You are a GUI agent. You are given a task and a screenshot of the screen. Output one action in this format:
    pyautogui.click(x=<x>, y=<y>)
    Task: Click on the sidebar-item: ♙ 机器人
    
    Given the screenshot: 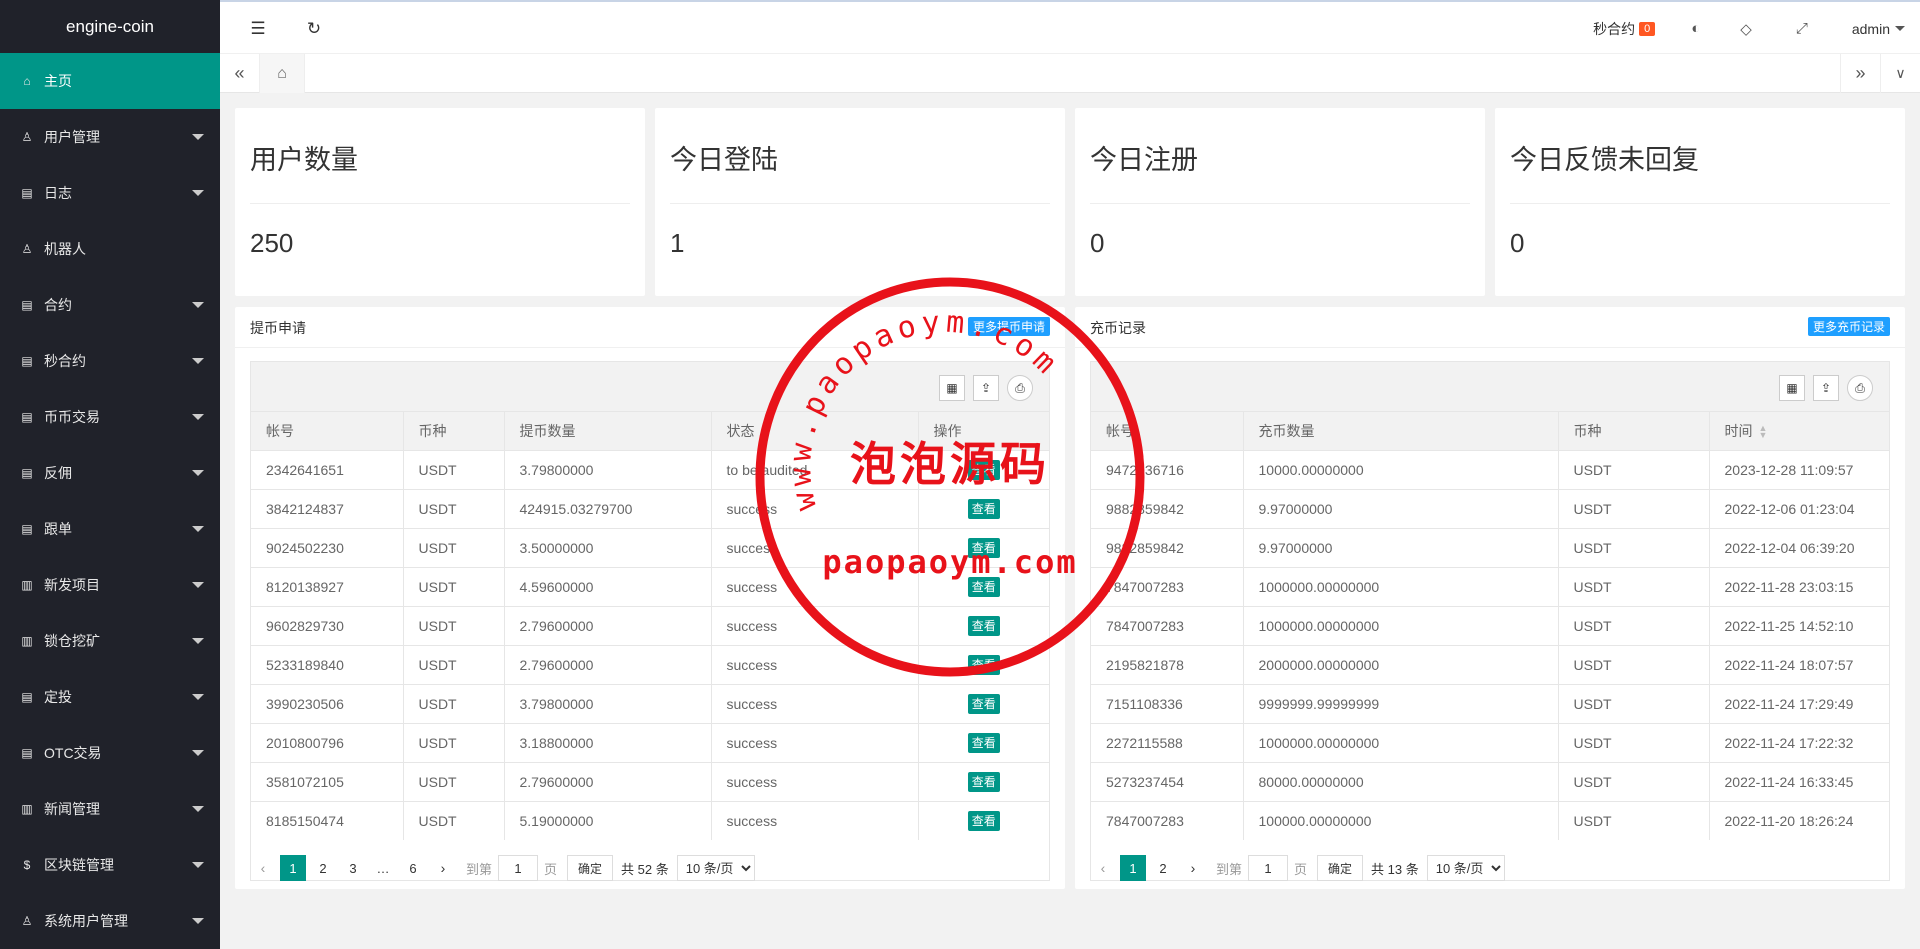 What is the action you would take?
    pyautogui.click(x=110, y=249)
    